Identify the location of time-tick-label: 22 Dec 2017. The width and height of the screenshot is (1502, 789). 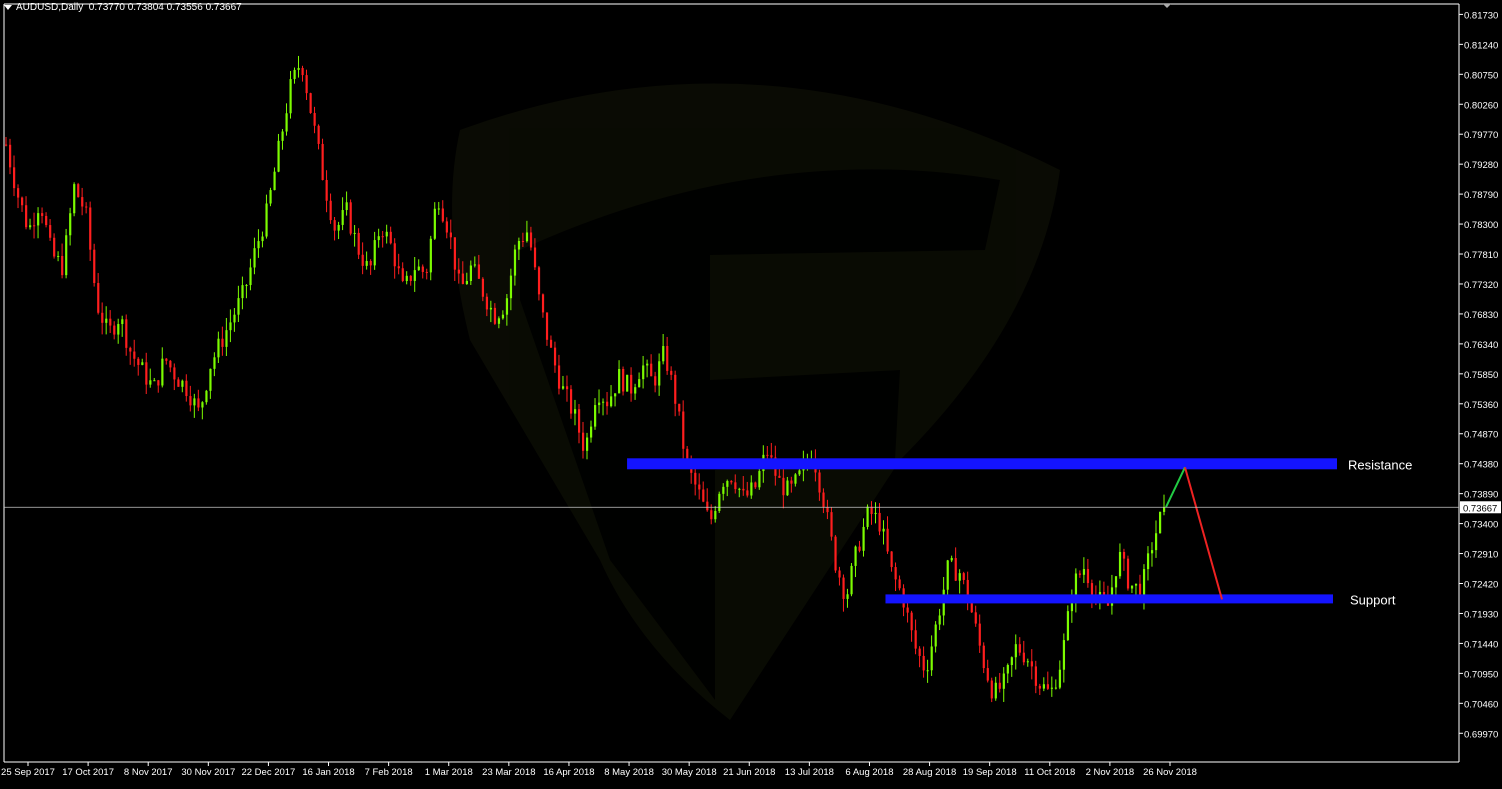
(268, 772).